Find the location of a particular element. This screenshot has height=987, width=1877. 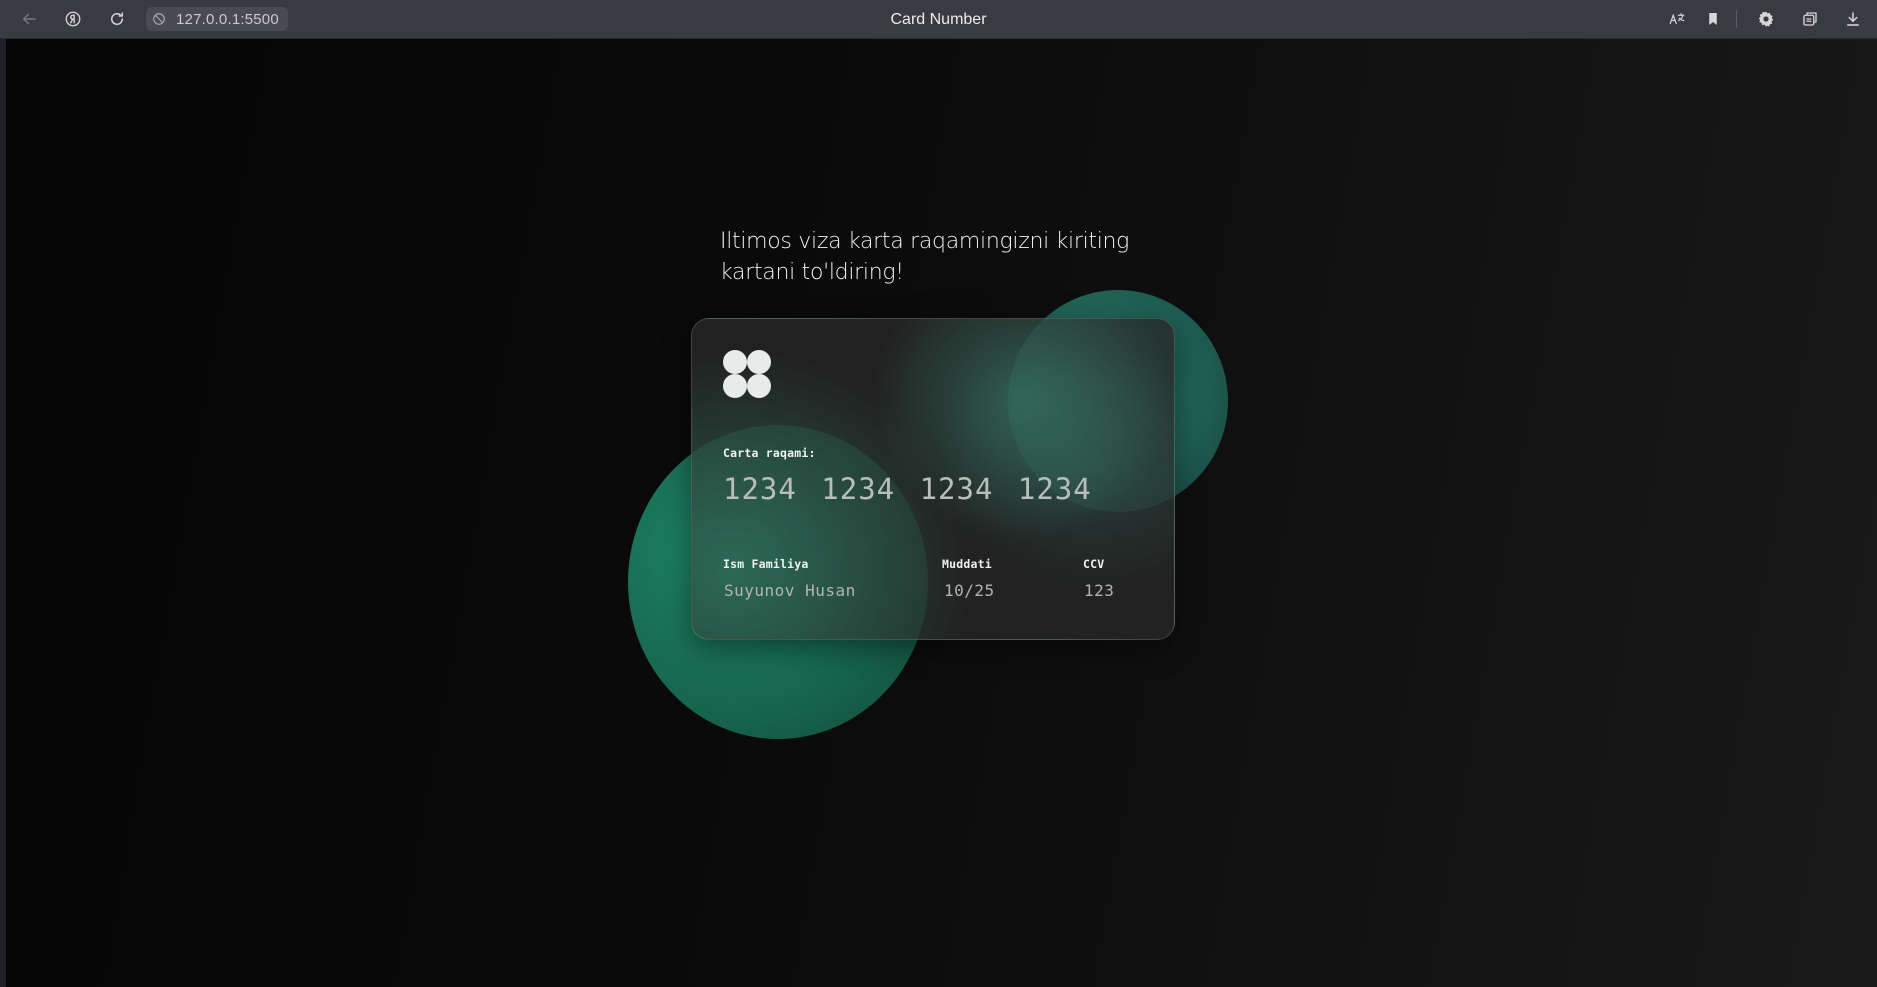

name-label: Ism Familiya is located at coordinates (766, 564).